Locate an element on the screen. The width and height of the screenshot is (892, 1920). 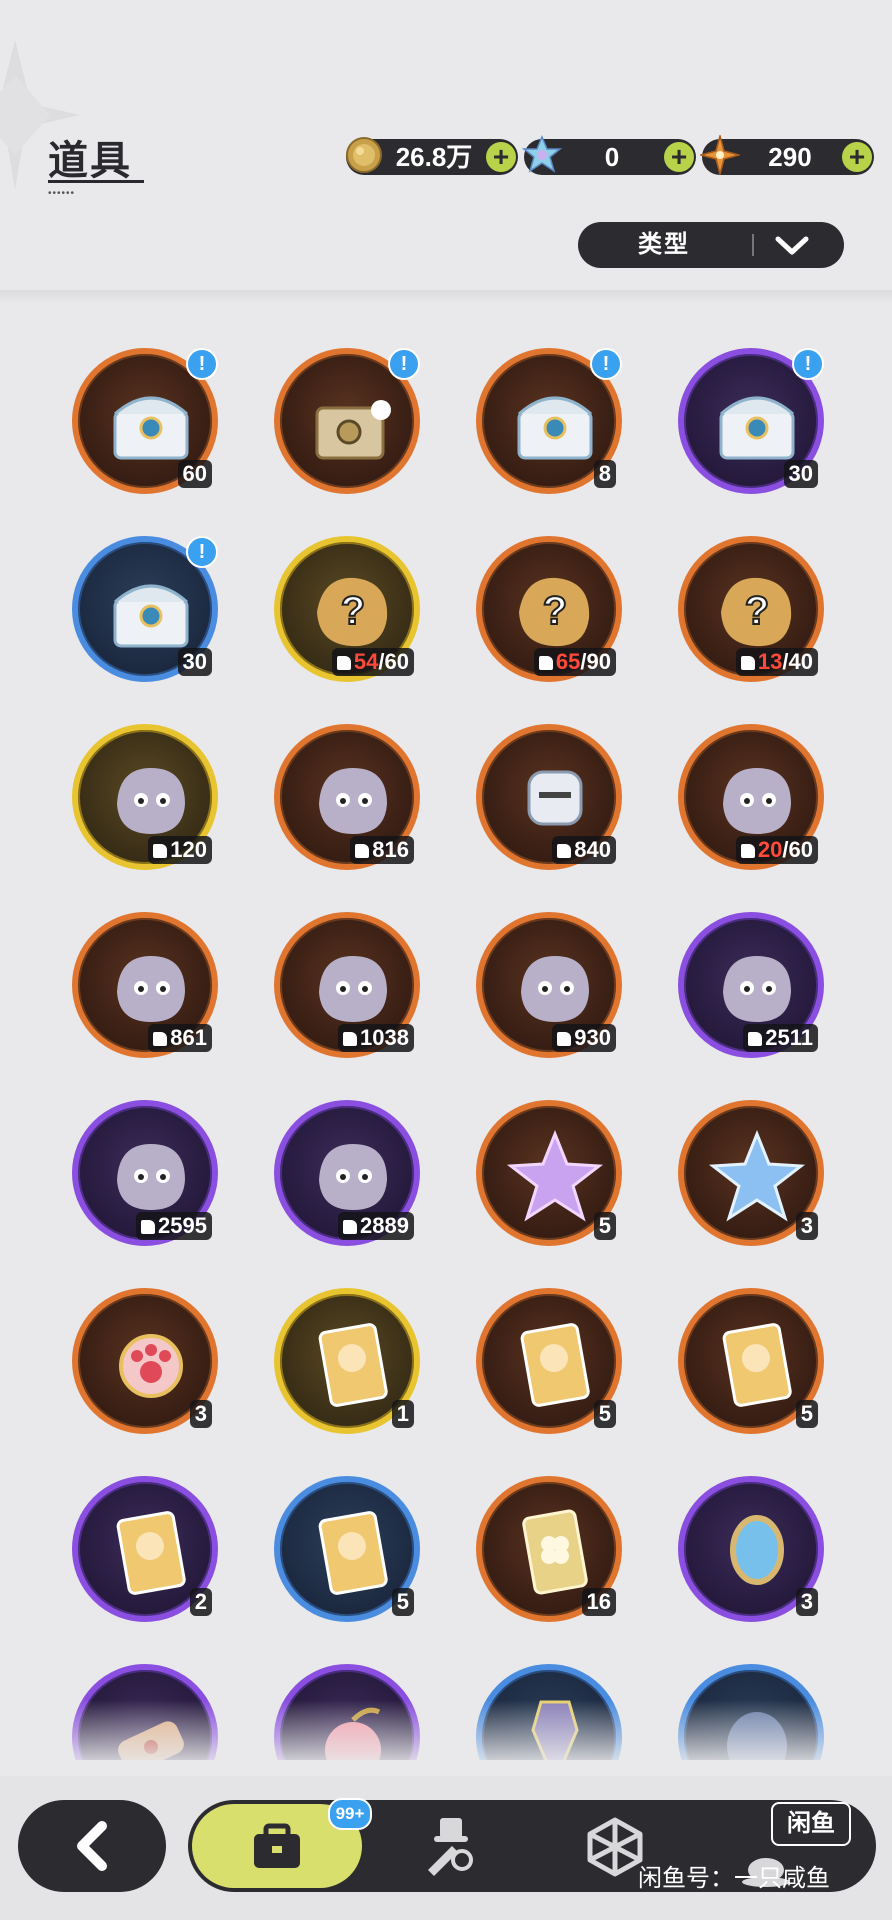
type-filter-dropdown: 类型 is located at coordinates (711, 245).